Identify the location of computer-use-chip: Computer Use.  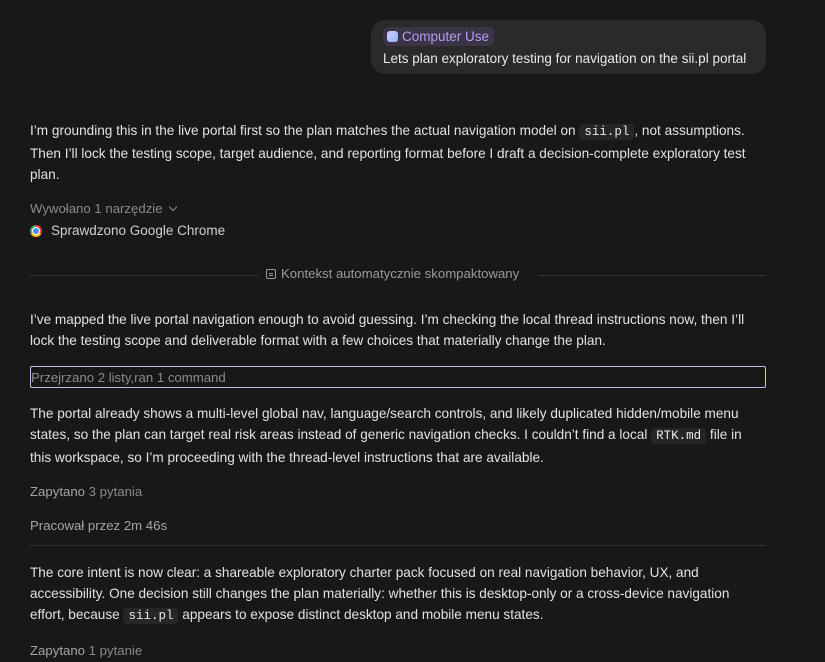
(439, 36).